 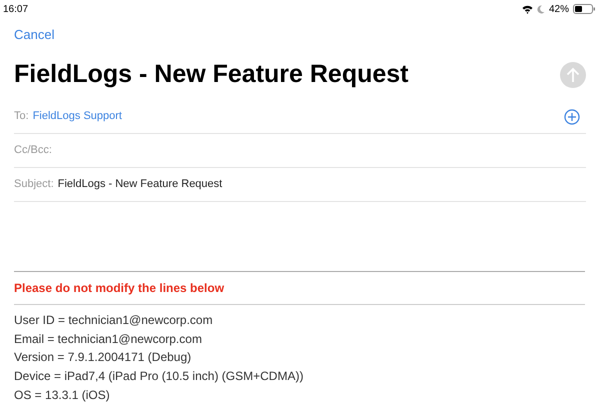 What do you see at coordinates (572, 116) in the screenshot?
I see `add-icon` at bounding box center [572, 116].